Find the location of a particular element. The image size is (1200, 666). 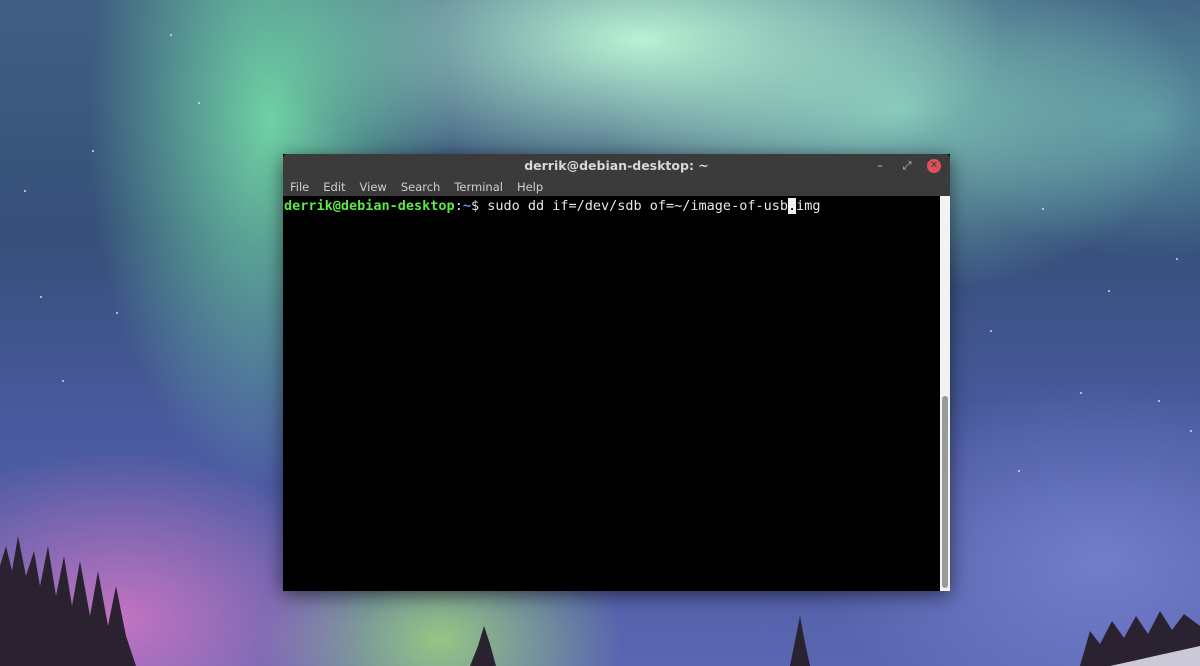

menu-view: View is located at coordinates (373, 187).